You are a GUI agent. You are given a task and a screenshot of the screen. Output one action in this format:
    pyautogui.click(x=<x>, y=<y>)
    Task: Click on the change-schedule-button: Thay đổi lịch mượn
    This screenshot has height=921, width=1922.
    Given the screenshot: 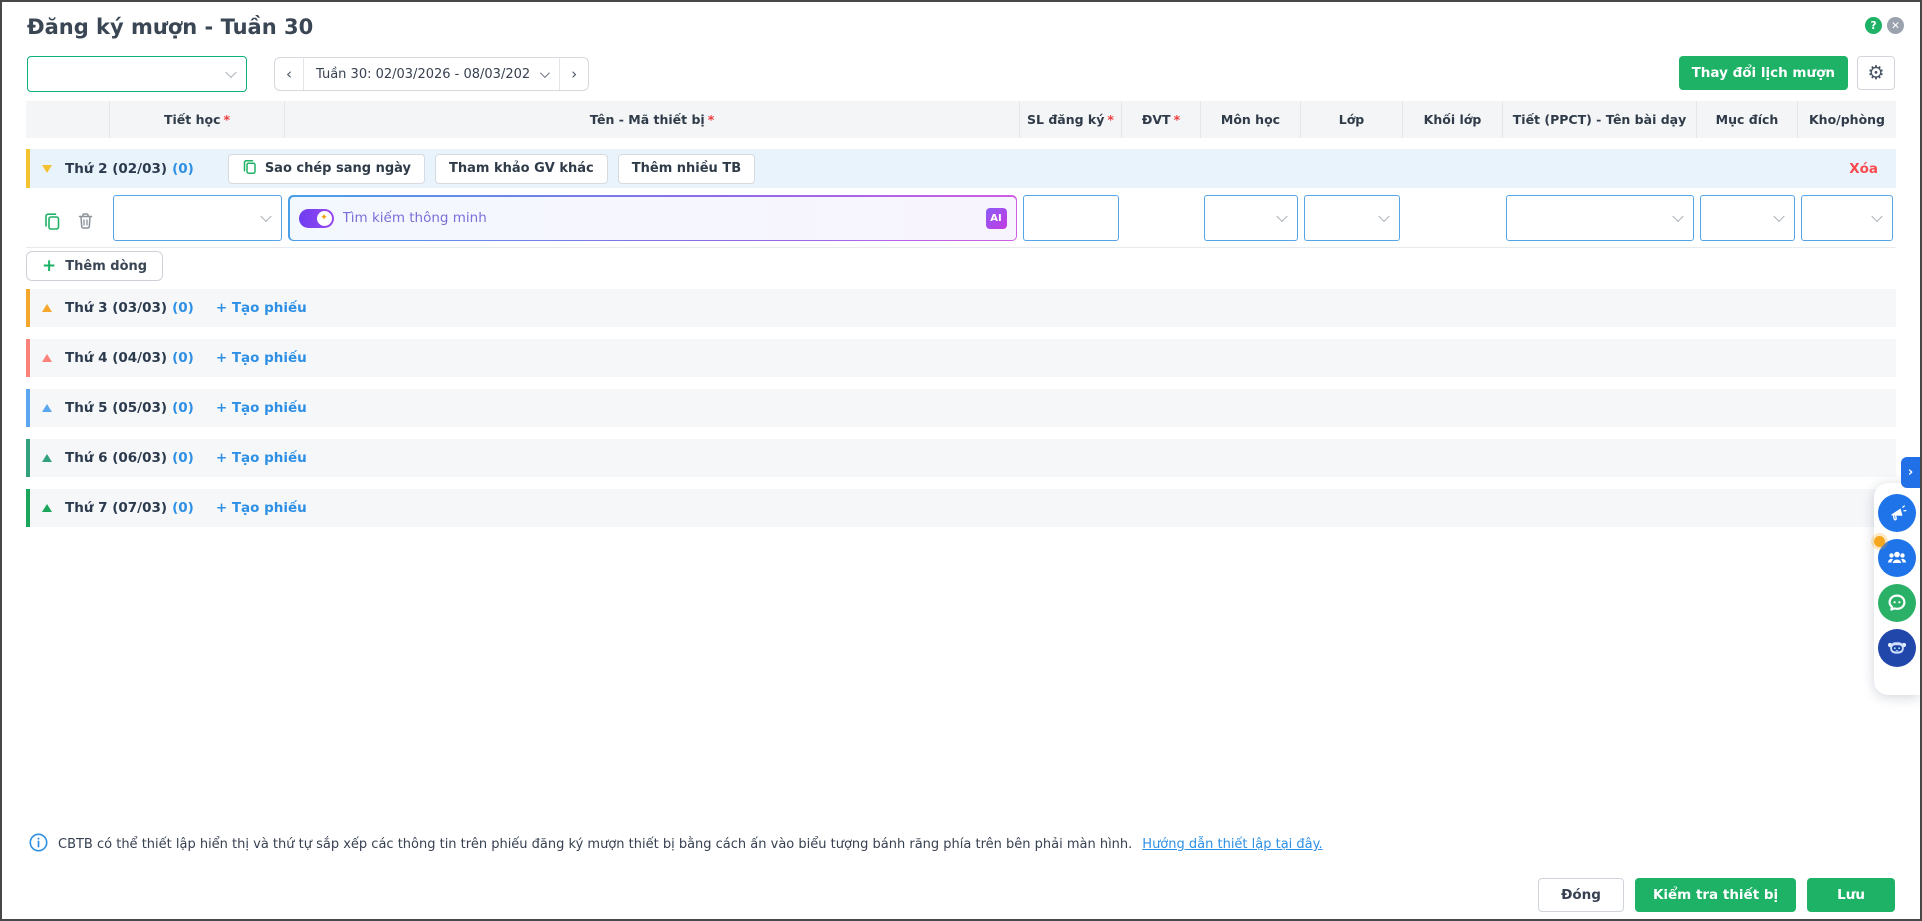 What is the action you would take?
    pyautogui.click(x=1763, y=73)
    